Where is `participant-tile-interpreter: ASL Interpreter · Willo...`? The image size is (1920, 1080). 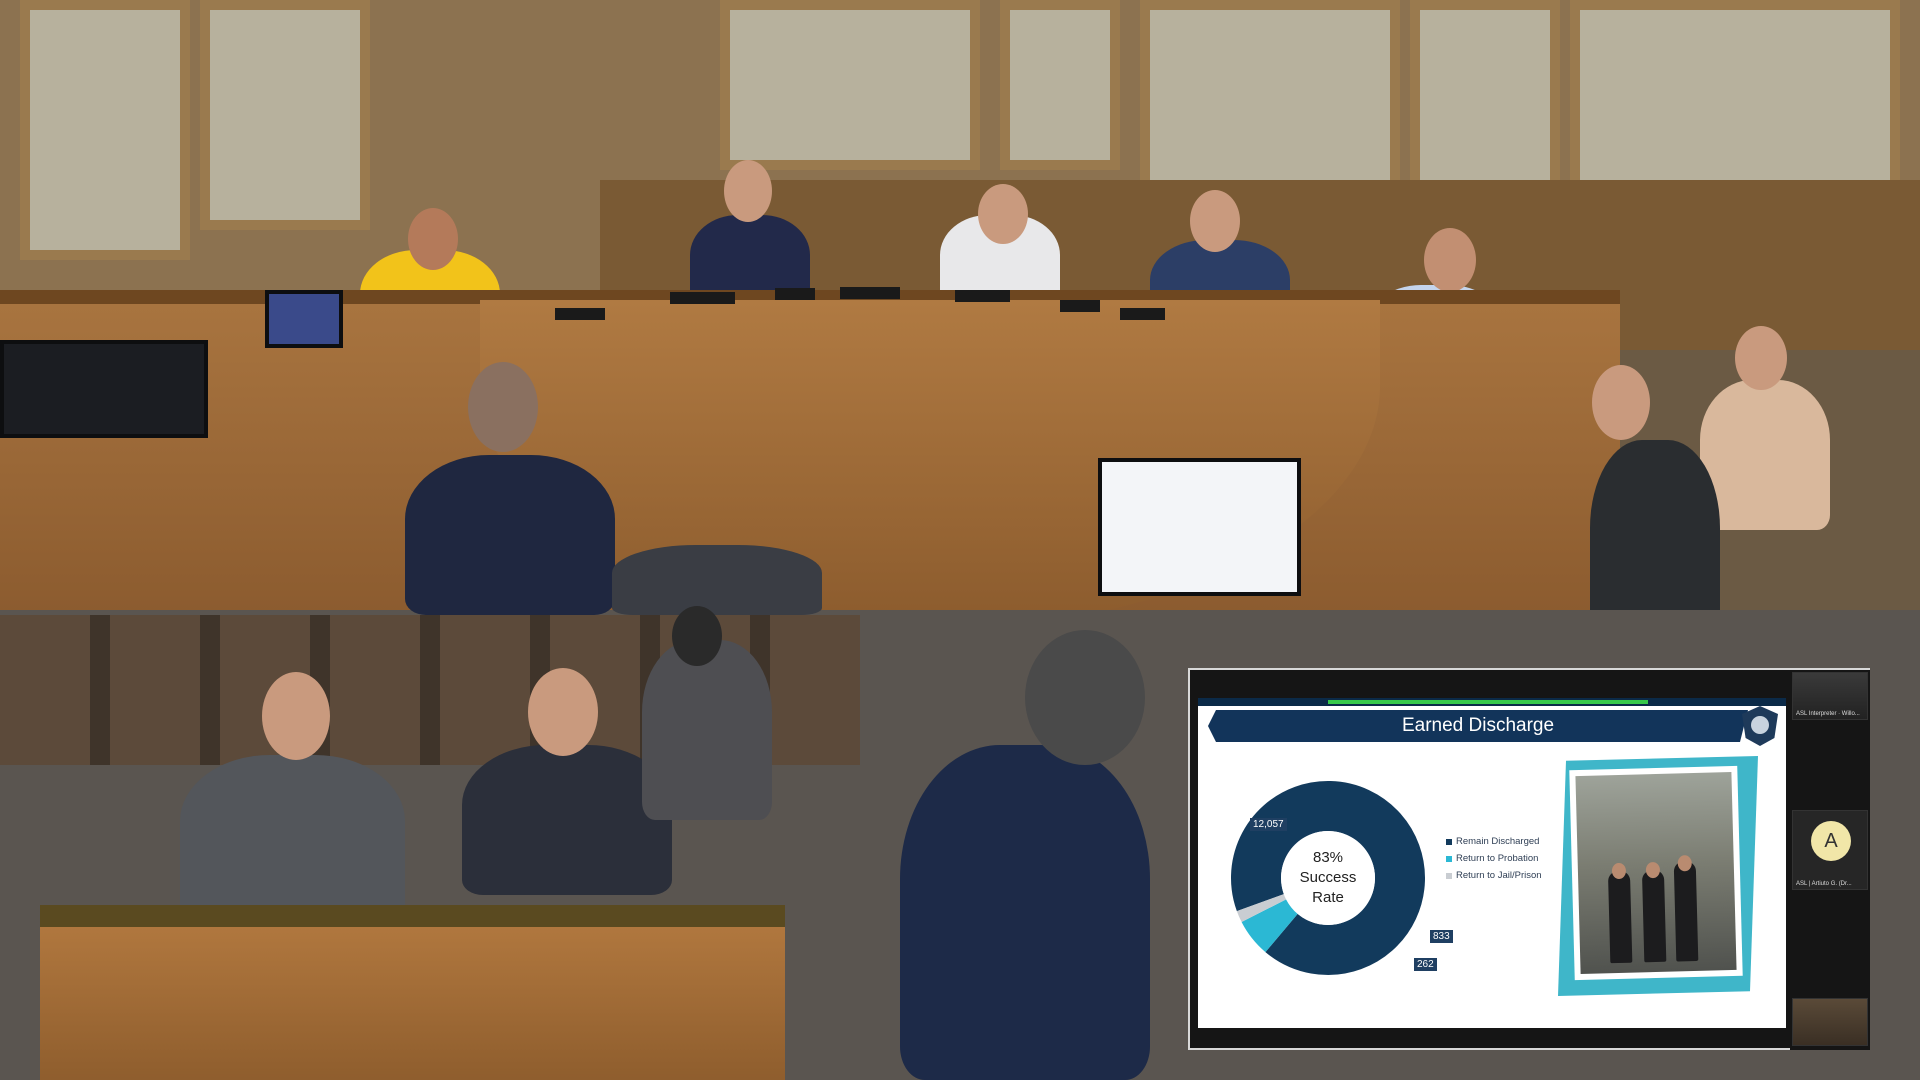 participant-tile-interpreter: ASL Interpreter · Willo... is located at coordinates (1830, 696).